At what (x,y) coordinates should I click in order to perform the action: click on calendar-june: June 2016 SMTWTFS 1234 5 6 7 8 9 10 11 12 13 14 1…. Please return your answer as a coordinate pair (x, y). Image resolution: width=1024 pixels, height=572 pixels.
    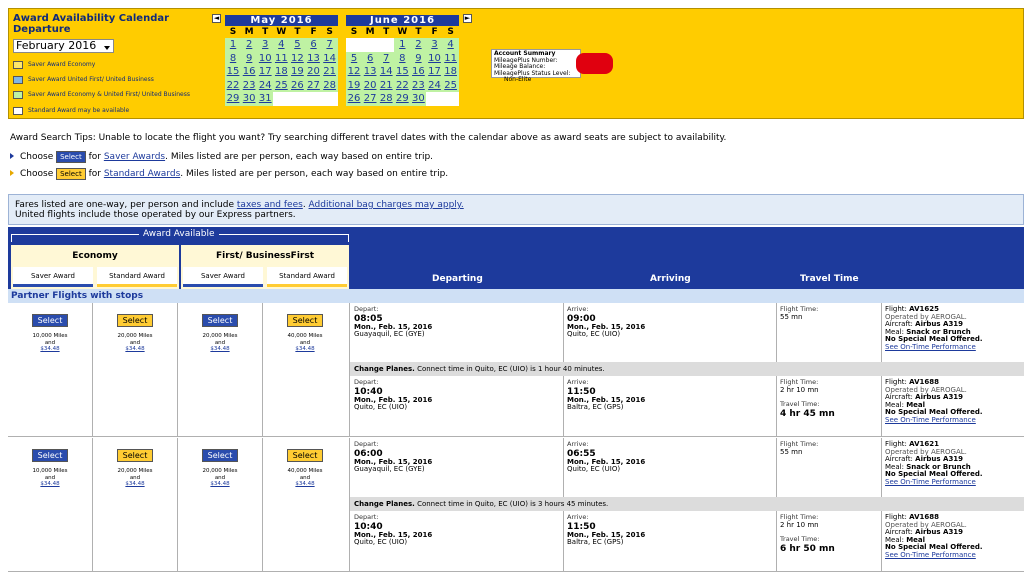
    Looking at the image, I should click on (402, 60).